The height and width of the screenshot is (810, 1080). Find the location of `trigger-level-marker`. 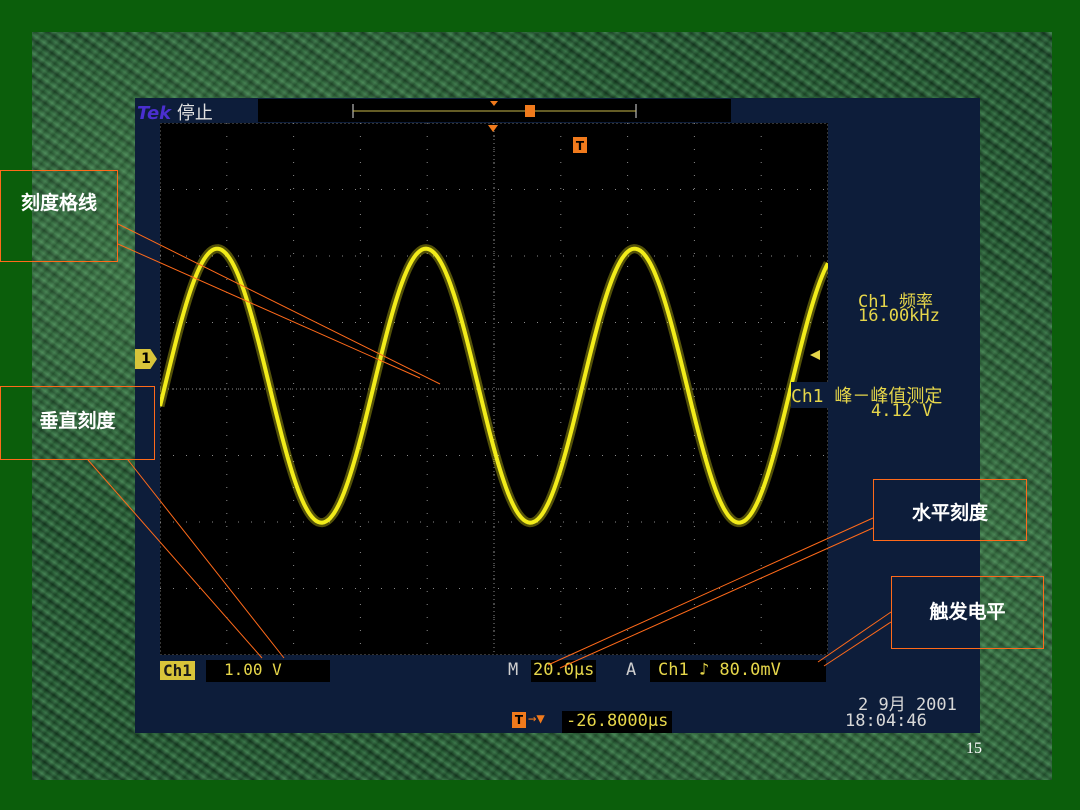

trigger-level-marker is located at coordinates (815, 355).